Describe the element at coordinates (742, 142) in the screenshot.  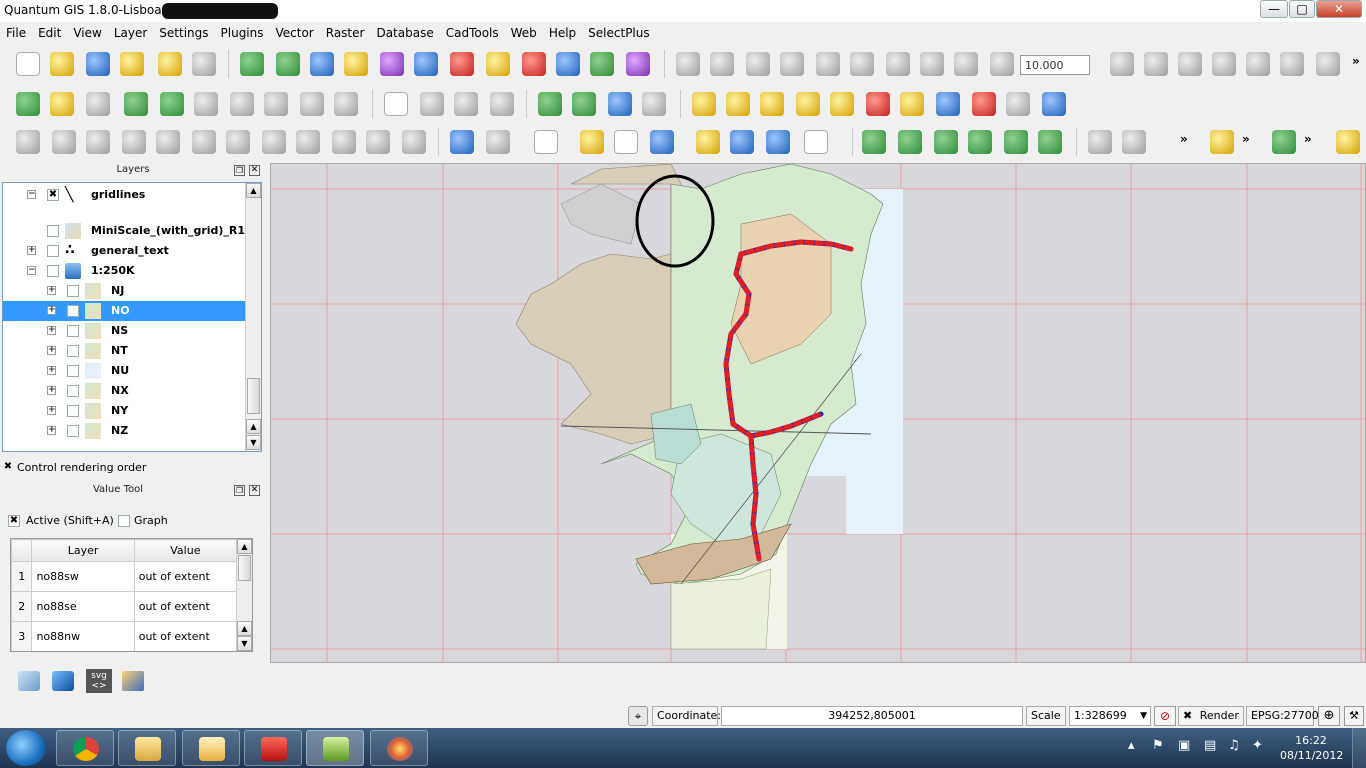
I see `new-bookmark-icon` at that location.